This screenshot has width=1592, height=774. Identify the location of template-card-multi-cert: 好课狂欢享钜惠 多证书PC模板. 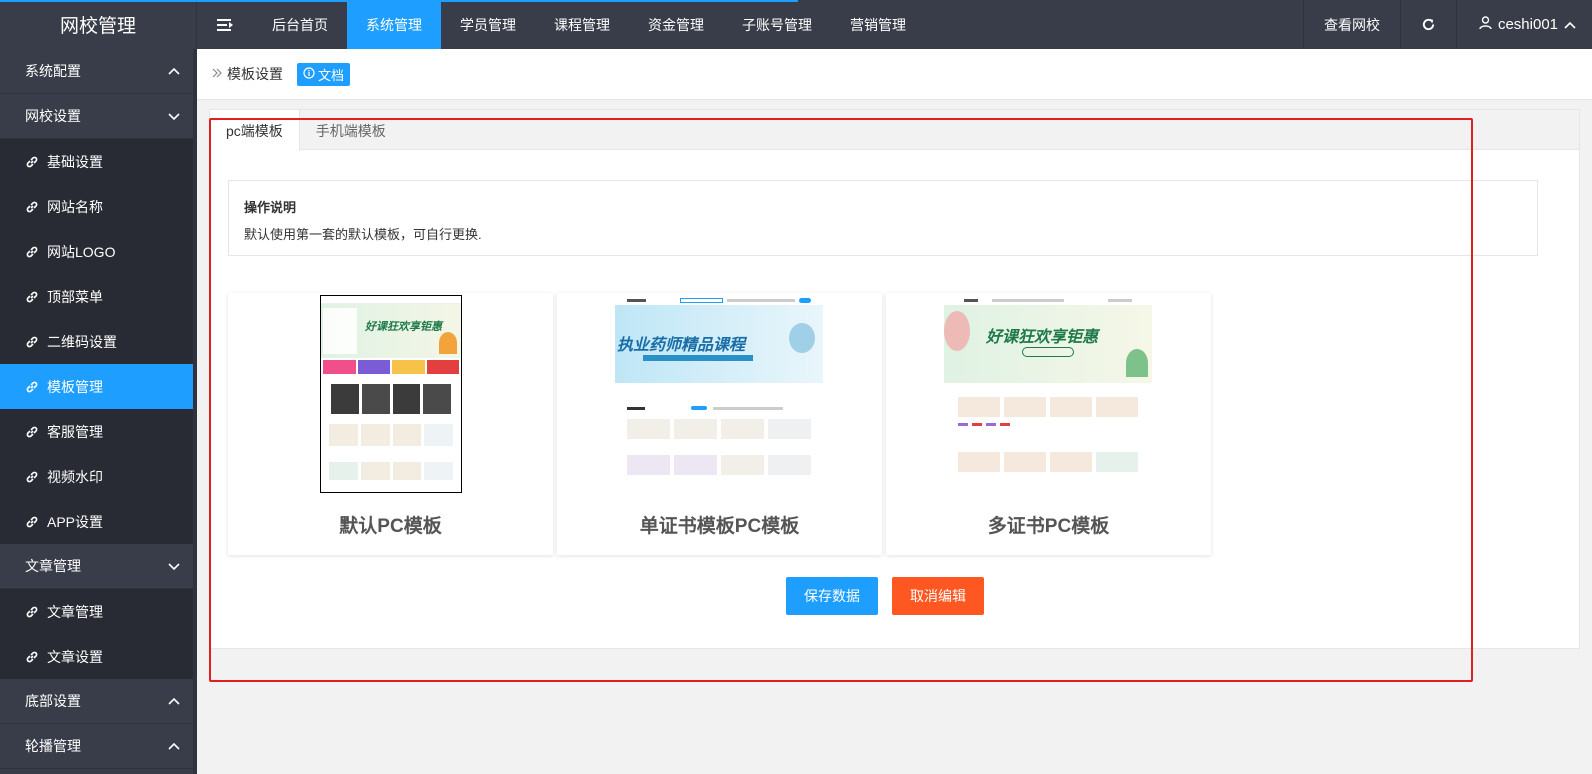
(1048, 424).